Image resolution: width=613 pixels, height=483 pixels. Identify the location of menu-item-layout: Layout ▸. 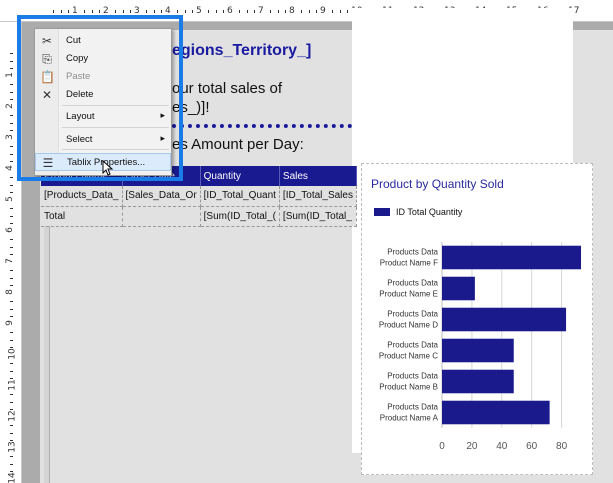
(103, 117).